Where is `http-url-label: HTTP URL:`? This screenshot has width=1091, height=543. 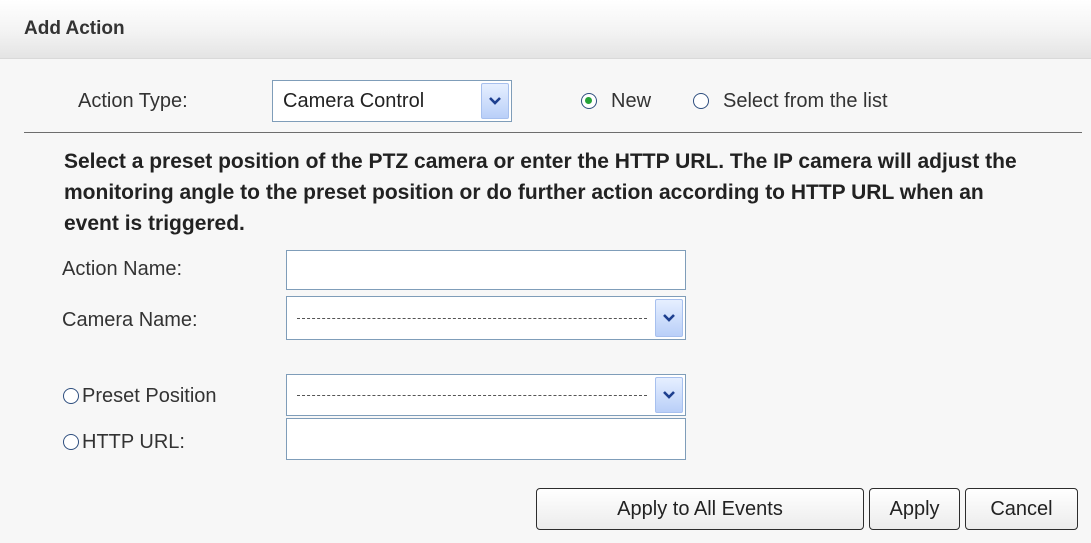 http-url-label: HTTP URL: is located at coordinates (133, 442).